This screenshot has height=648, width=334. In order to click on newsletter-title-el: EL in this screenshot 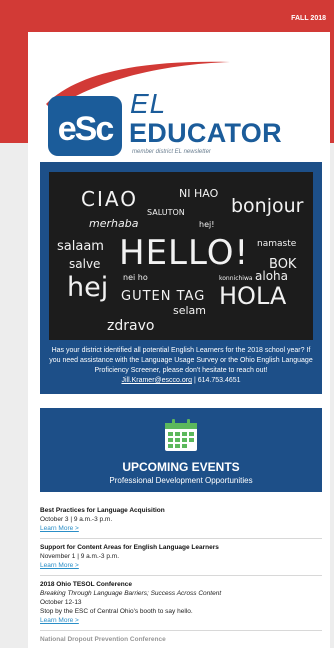, I will do `click(148, 103)`.